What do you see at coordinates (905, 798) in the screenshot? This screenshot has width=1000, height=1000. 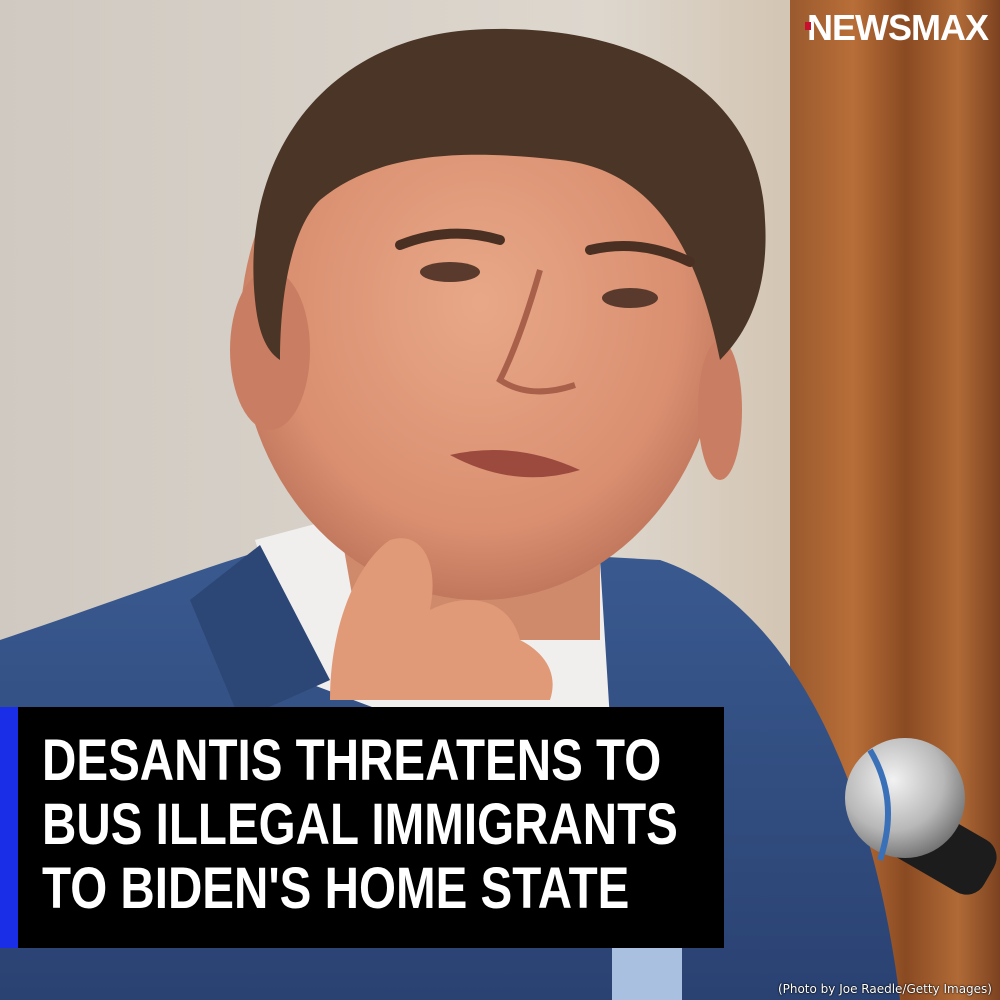 I see `microphone-head` at bounding box center [905, 798].